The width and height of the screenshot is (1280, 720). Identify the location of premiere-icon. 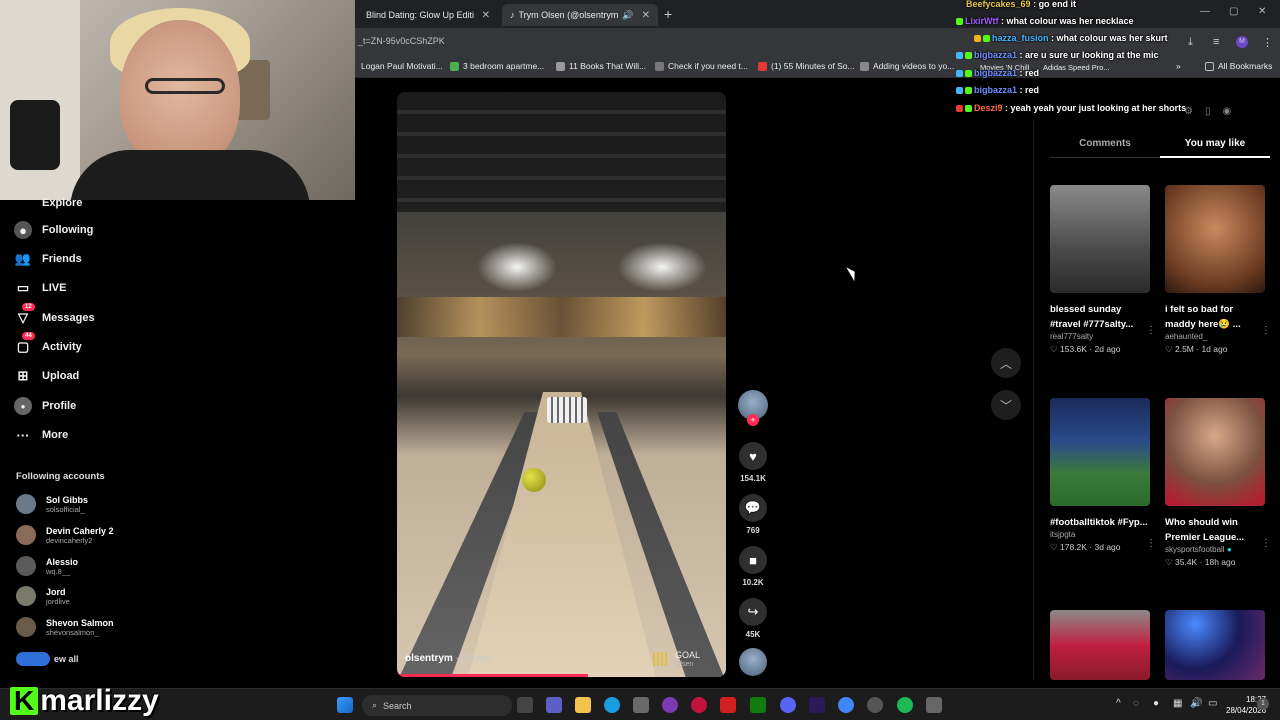
(817, 705).